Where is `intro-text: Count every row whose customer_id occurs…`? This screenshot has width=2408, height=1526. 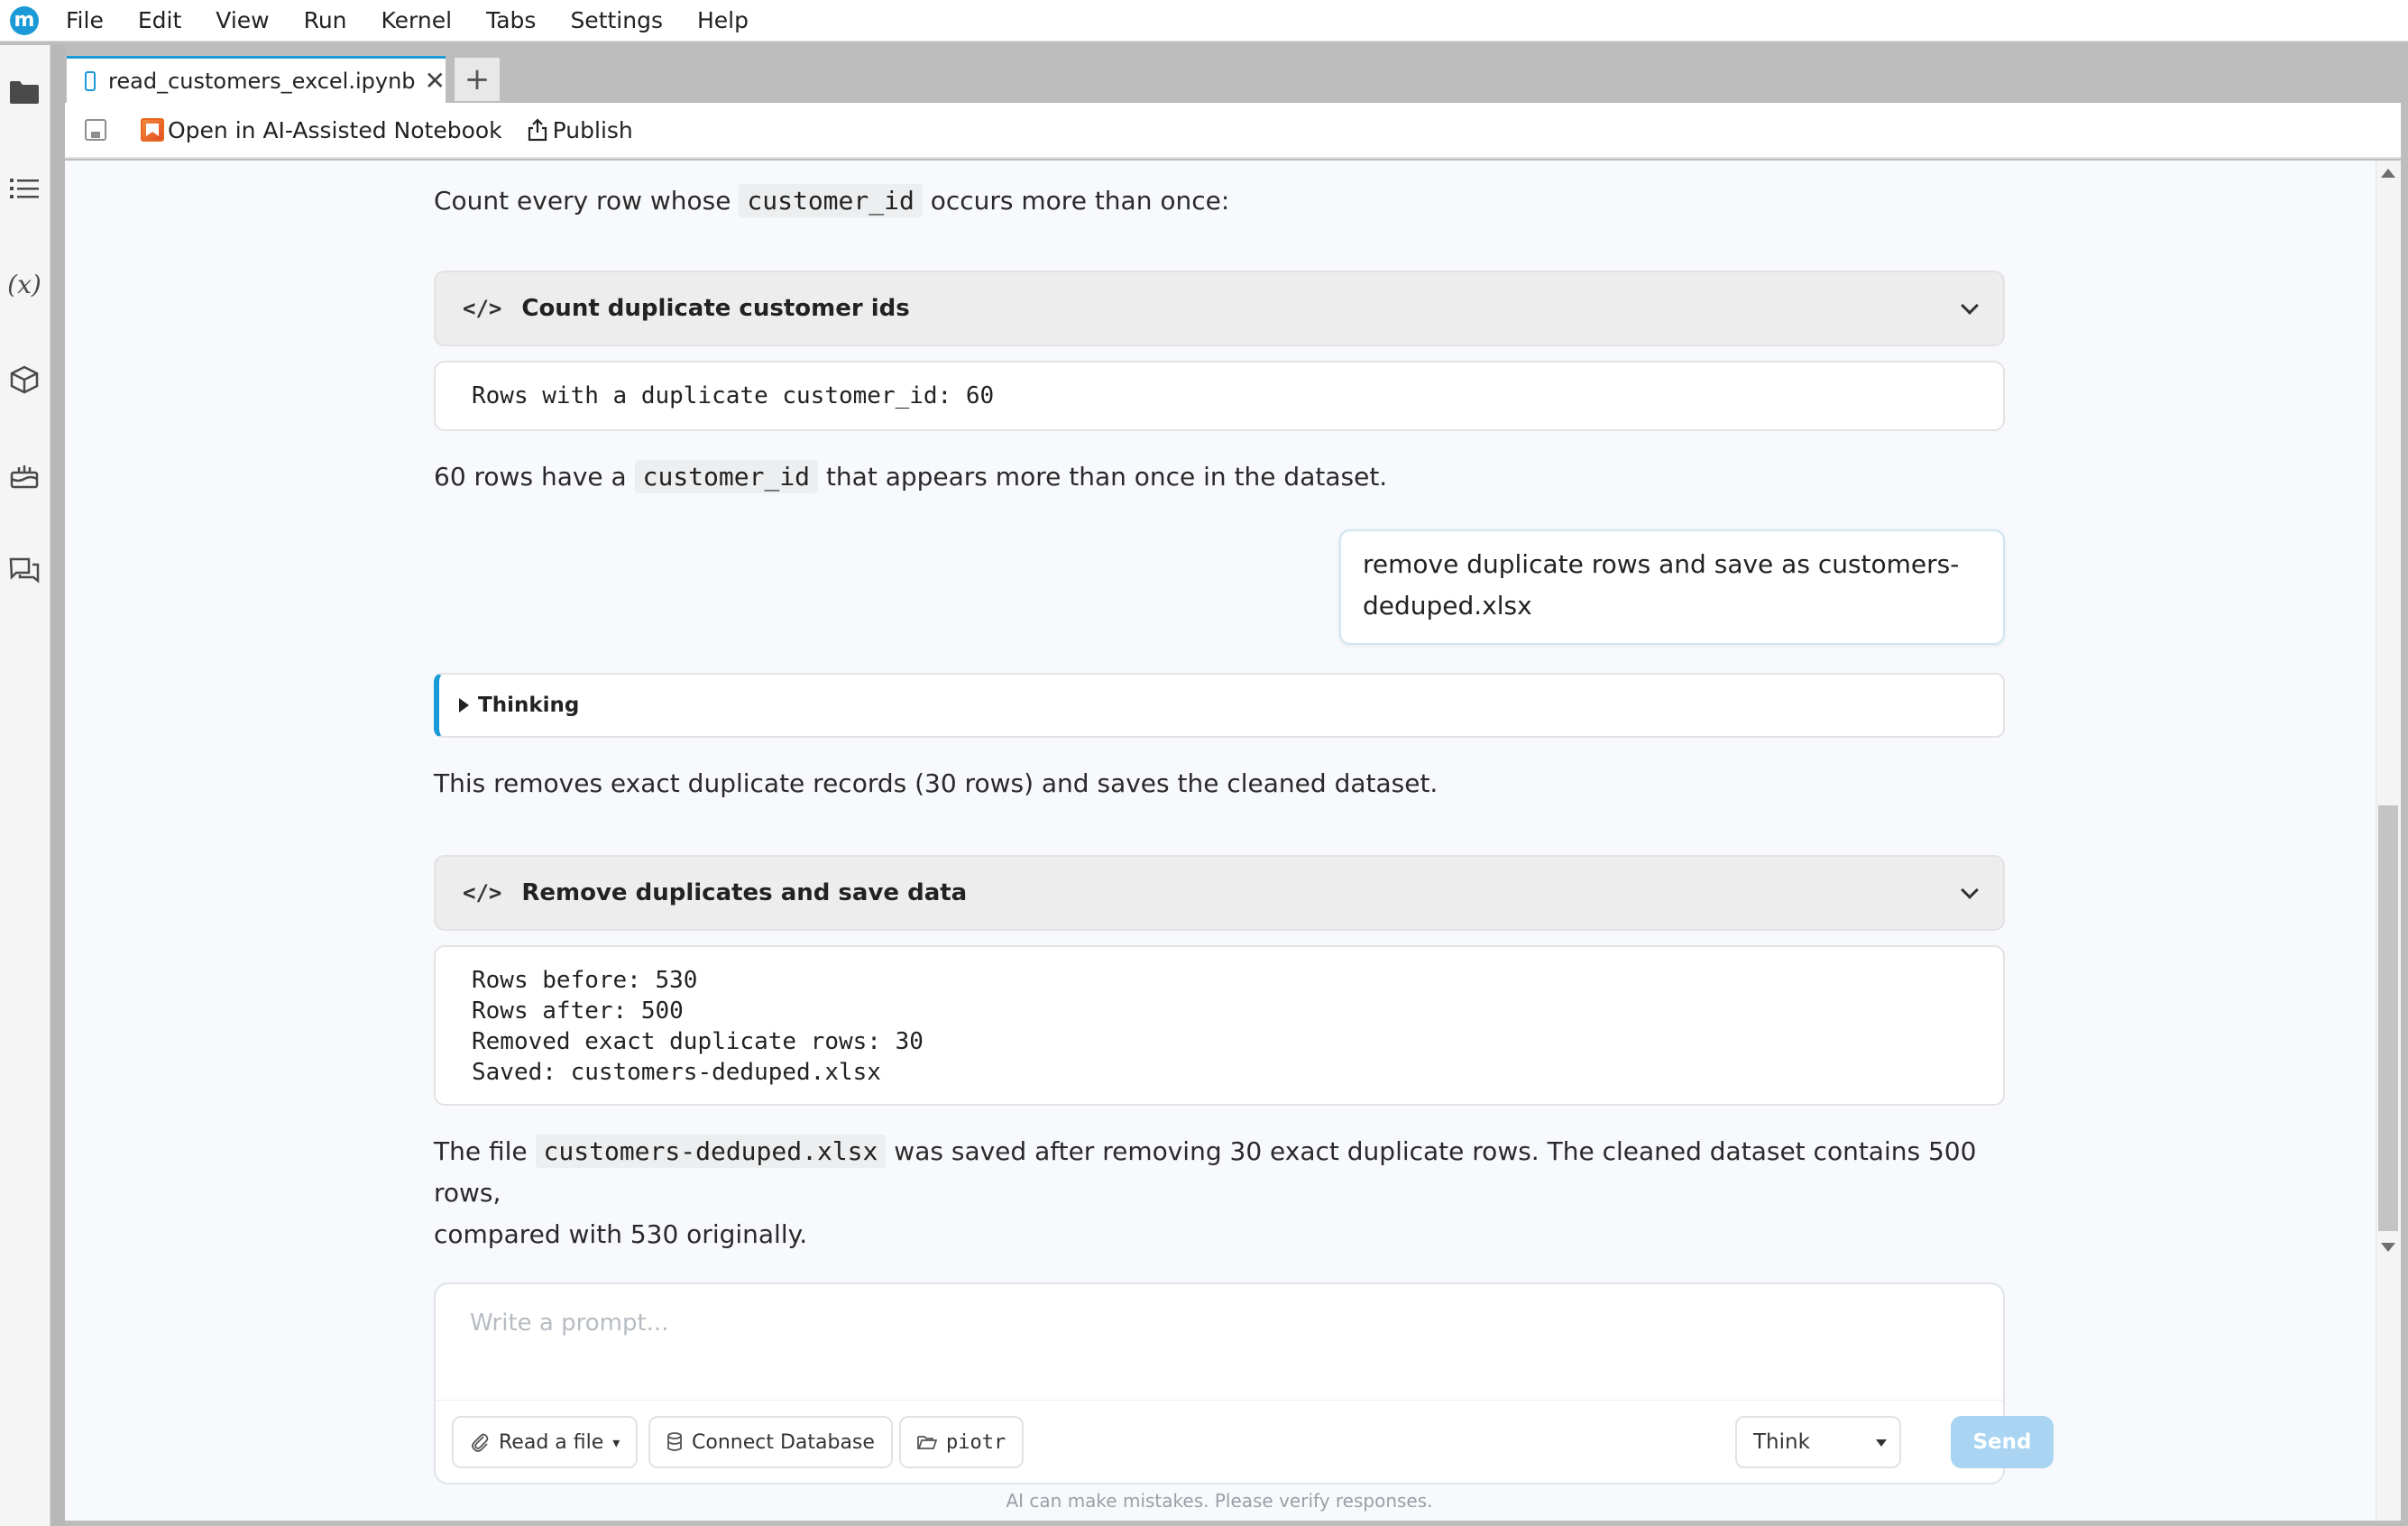 intro-text: Count every row whose customer_id occurs… is located at coordinates (831, 201).